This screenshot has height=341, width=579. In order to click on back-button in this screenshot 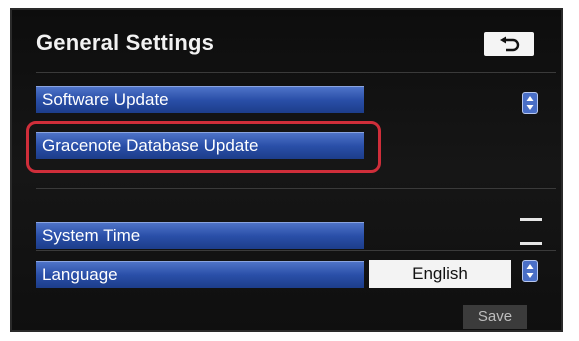, I will do `click(509, 44)`.